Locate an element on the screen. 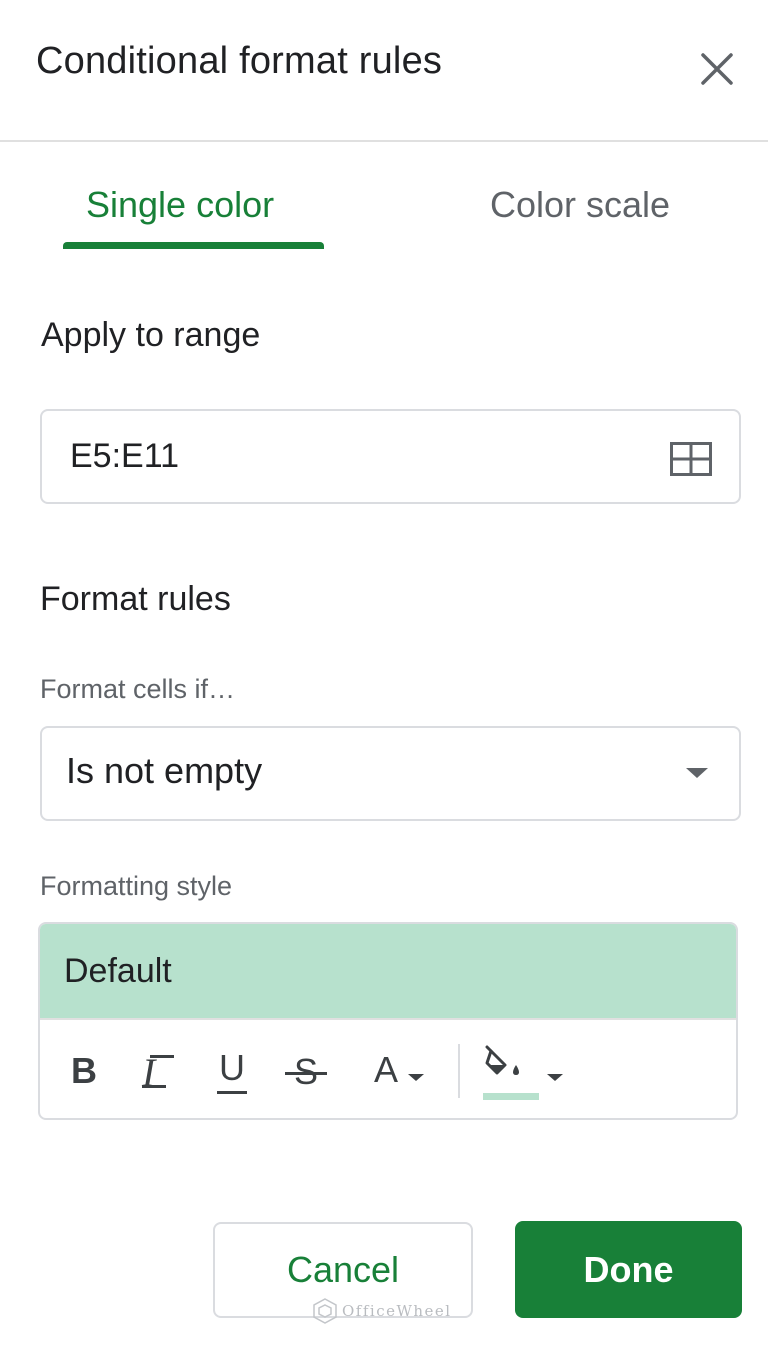  italic-icon: I is located at coordinates (158, 1072).